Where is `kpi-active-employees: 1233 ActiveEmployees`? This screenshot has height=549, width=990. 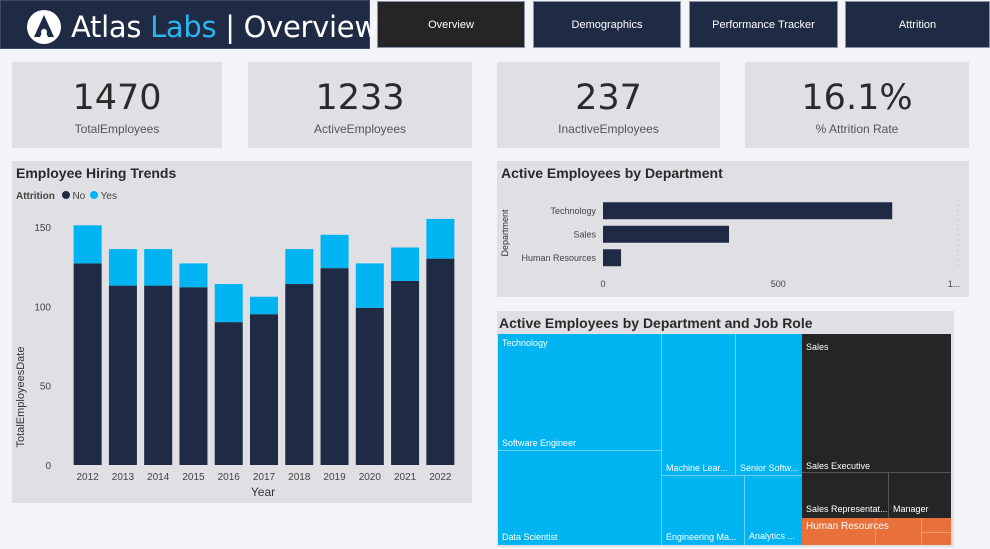 kpi-active-employees: 1233 ActiveEmployees is located at coordinates (360, 105).